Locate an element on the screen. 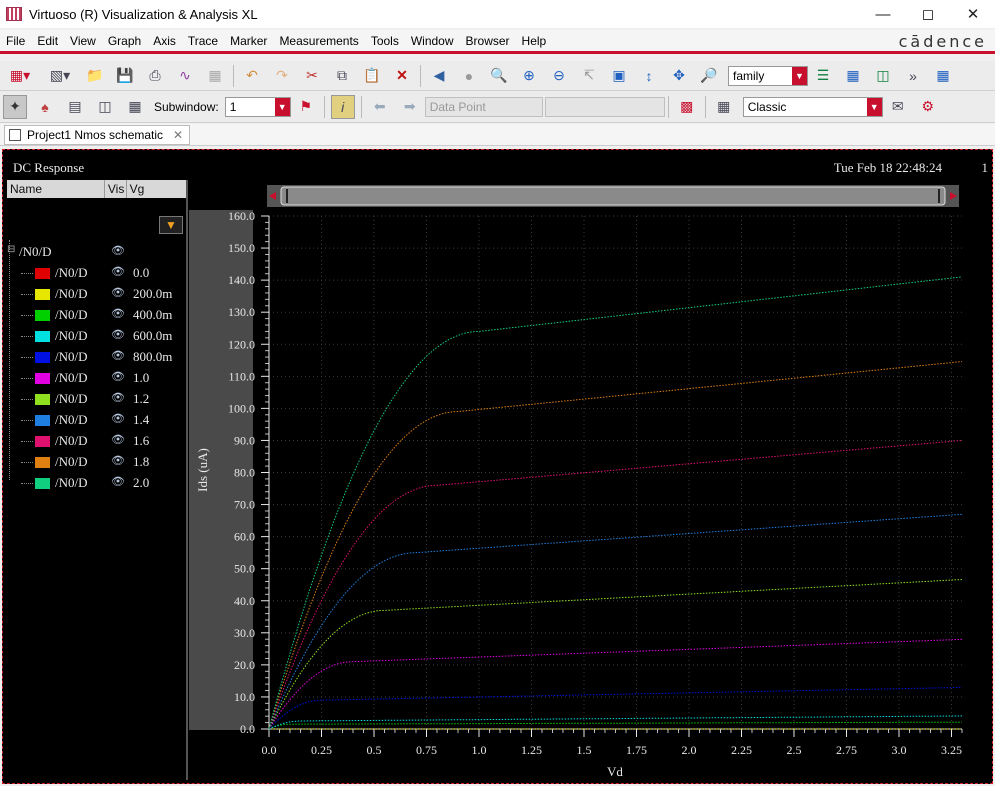 This screenshot has width=995, height=786. grid-toggle-icon: ▦ is located at coordinates (943, 76).